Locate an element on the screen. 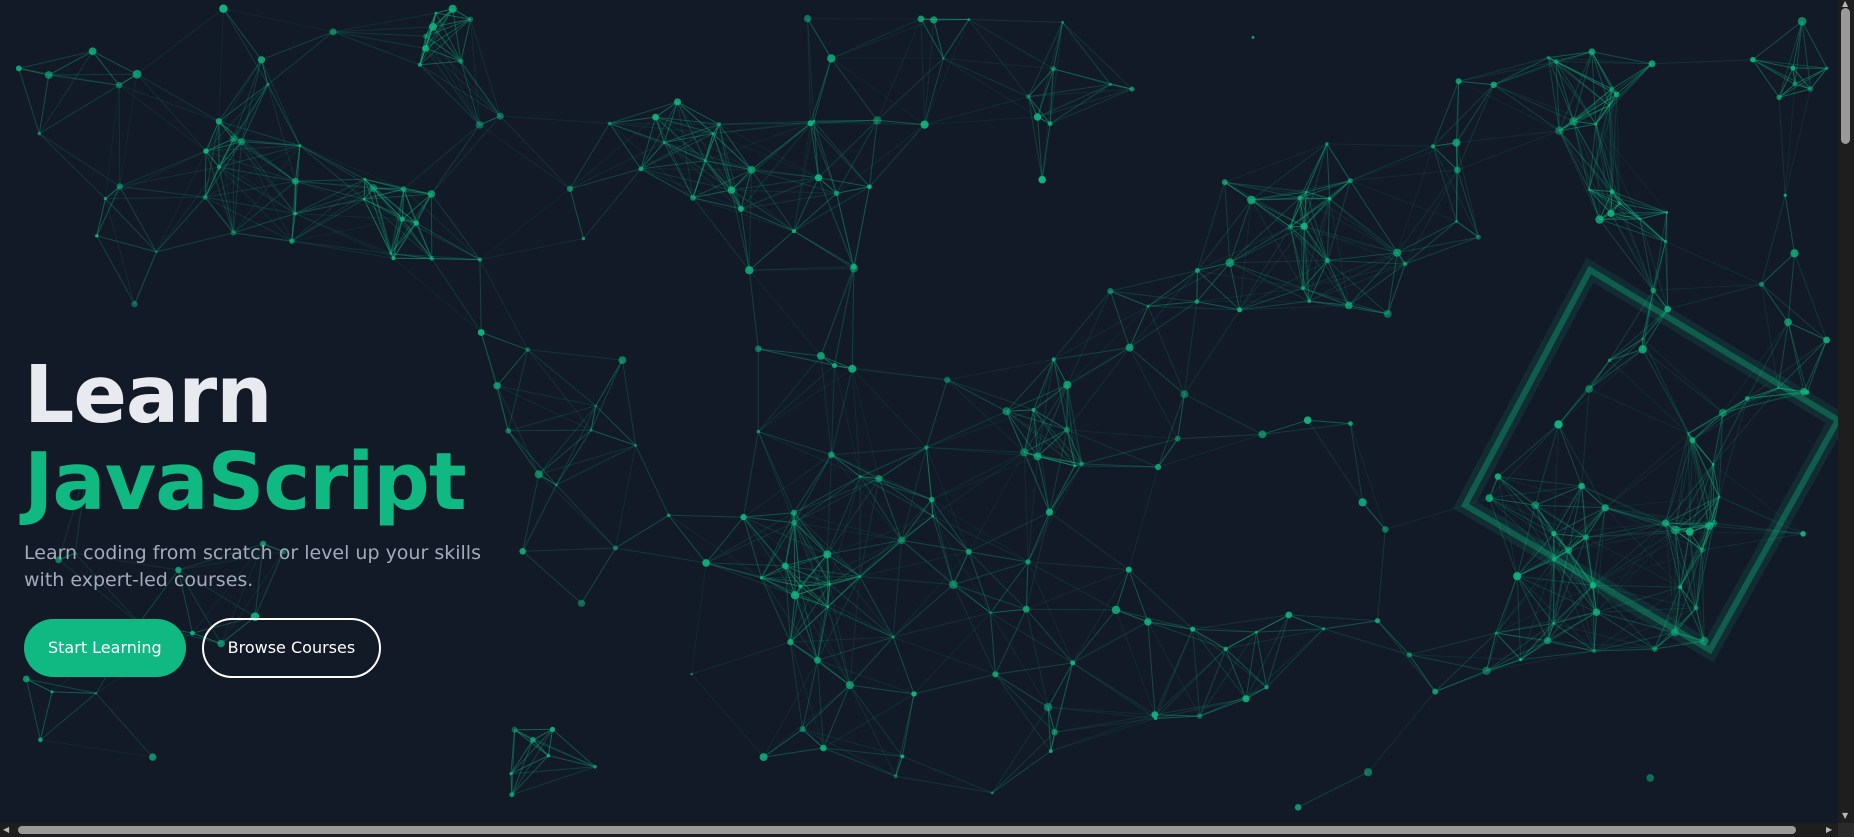  vertical-scrollbar: ▲ ▼ is located at coordinates (1846, 411).